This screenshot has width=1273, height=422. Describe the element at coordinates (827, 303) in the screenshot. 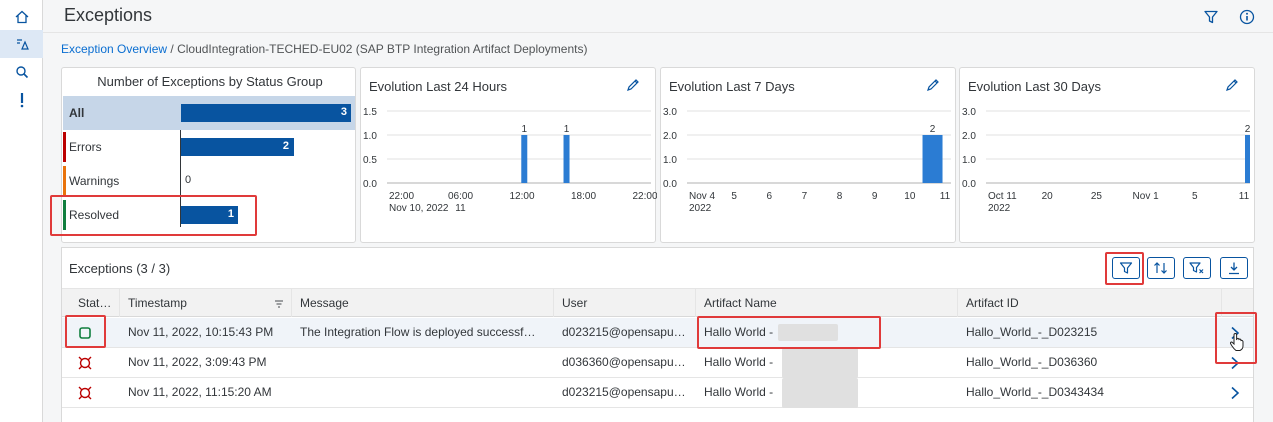

I see `column-header-artifact-name: Artifact Name` at that location.